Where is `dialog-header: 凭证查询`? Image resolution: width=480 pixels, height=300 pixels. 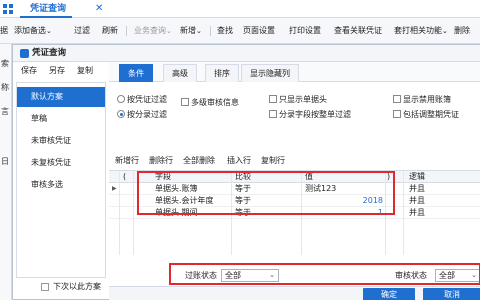
dialog-header: 凭证查询 is located at coordinates (246, 53).